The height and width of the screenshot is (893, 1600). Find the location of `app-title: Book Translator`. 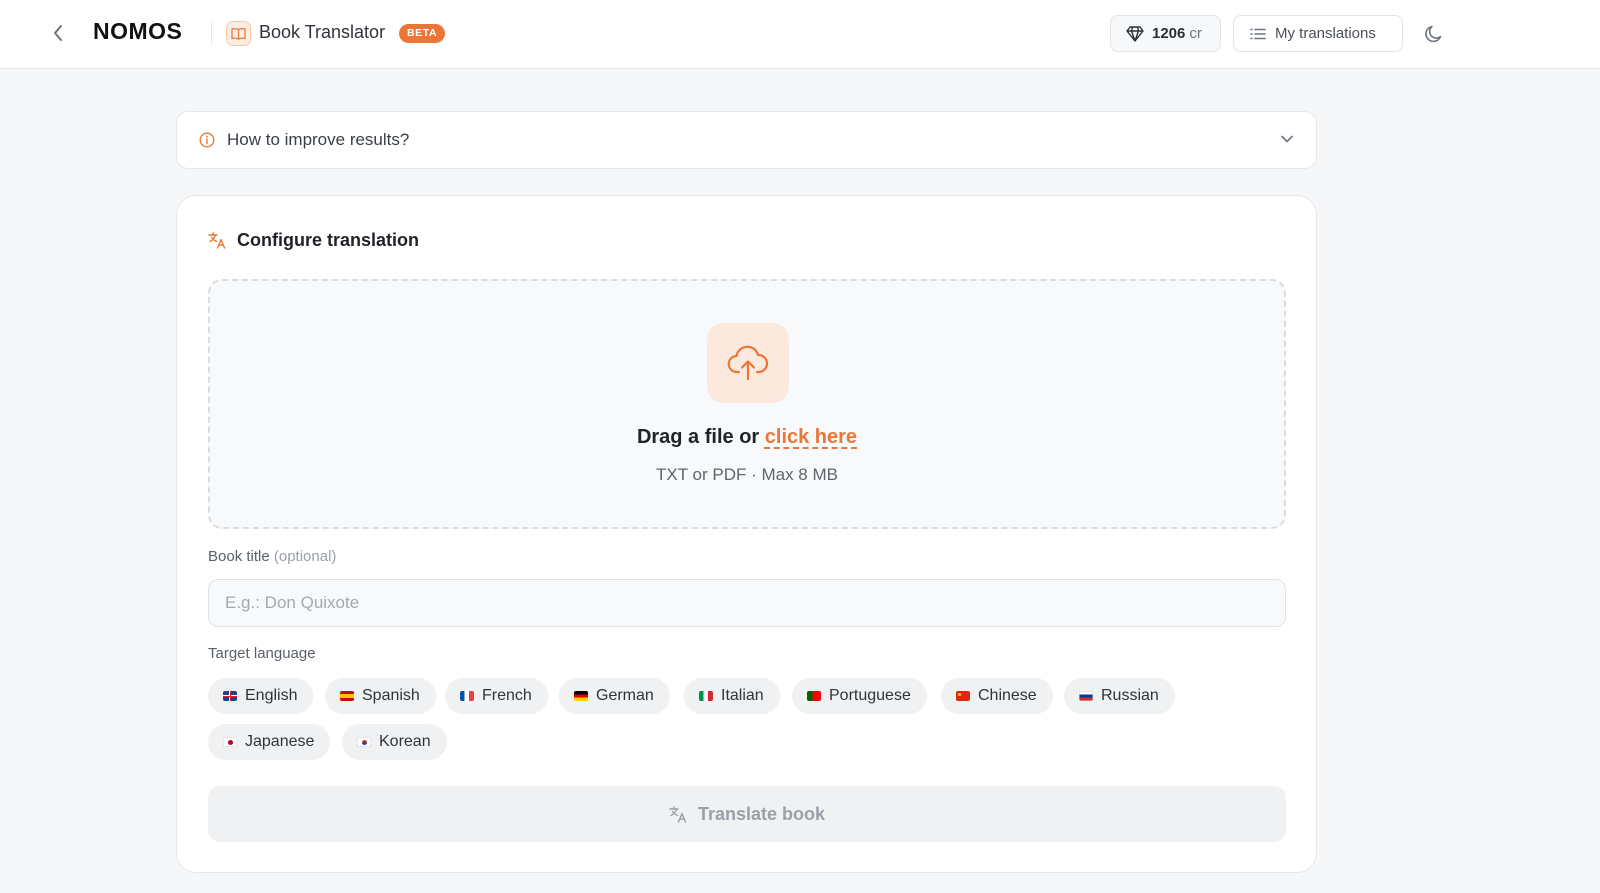

app-title: Book Translator is located at coordinates (322, 32).